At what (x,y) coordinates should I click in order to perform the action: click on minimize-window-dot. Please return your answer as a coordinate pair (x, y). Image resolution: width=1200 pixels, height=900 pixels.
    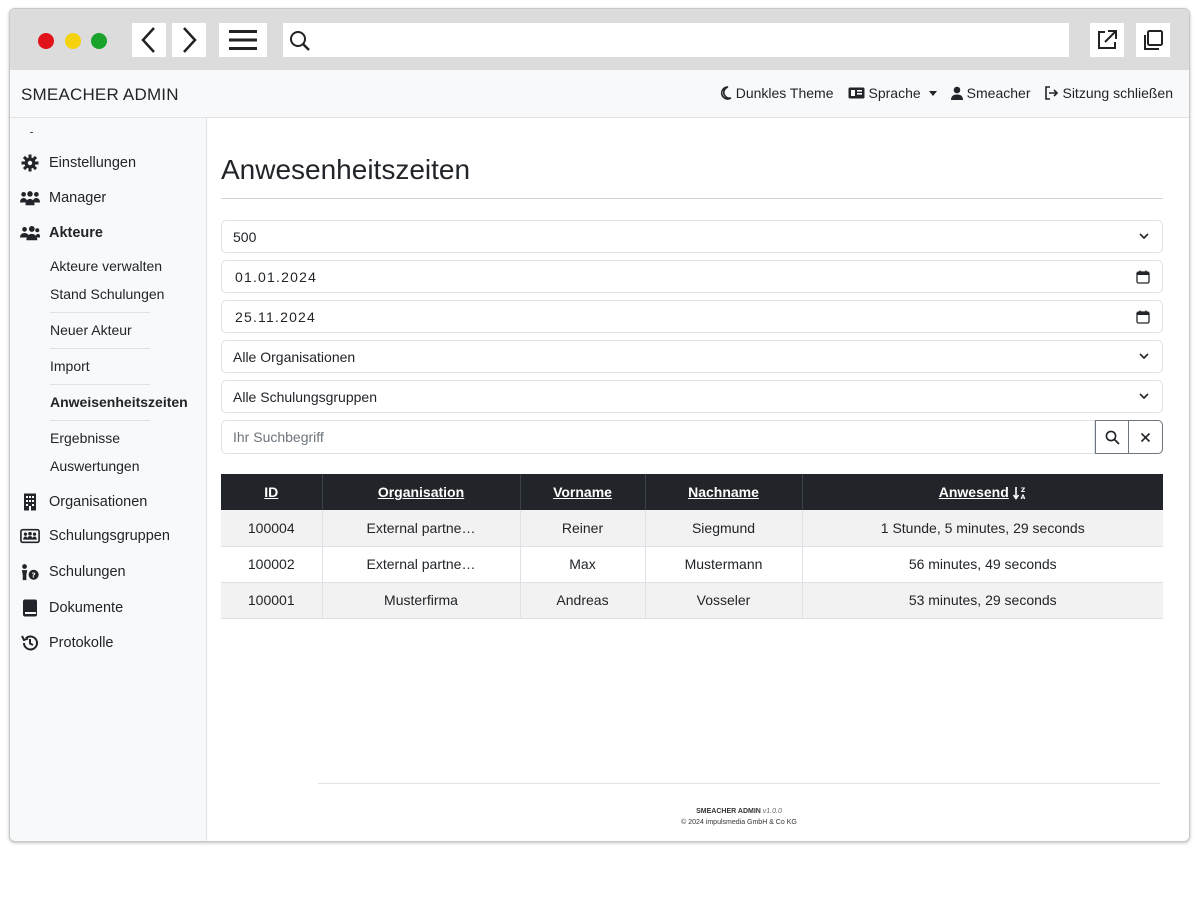
    Looking at the image, I should click on (73, 41).